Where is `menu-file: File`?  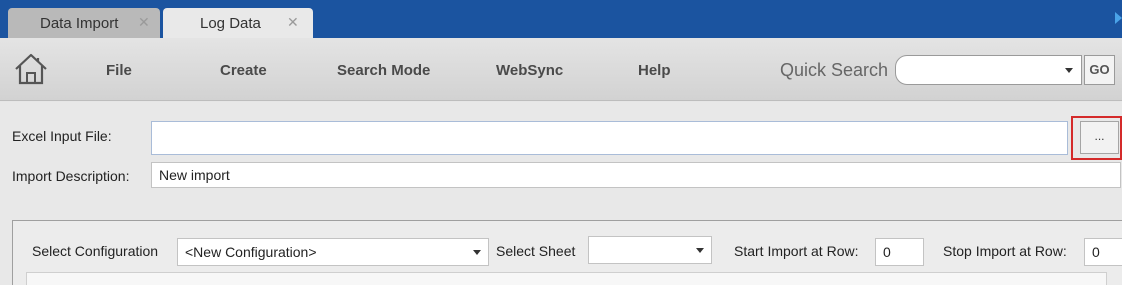 menu-file: File is located at coordinates (119, 70).